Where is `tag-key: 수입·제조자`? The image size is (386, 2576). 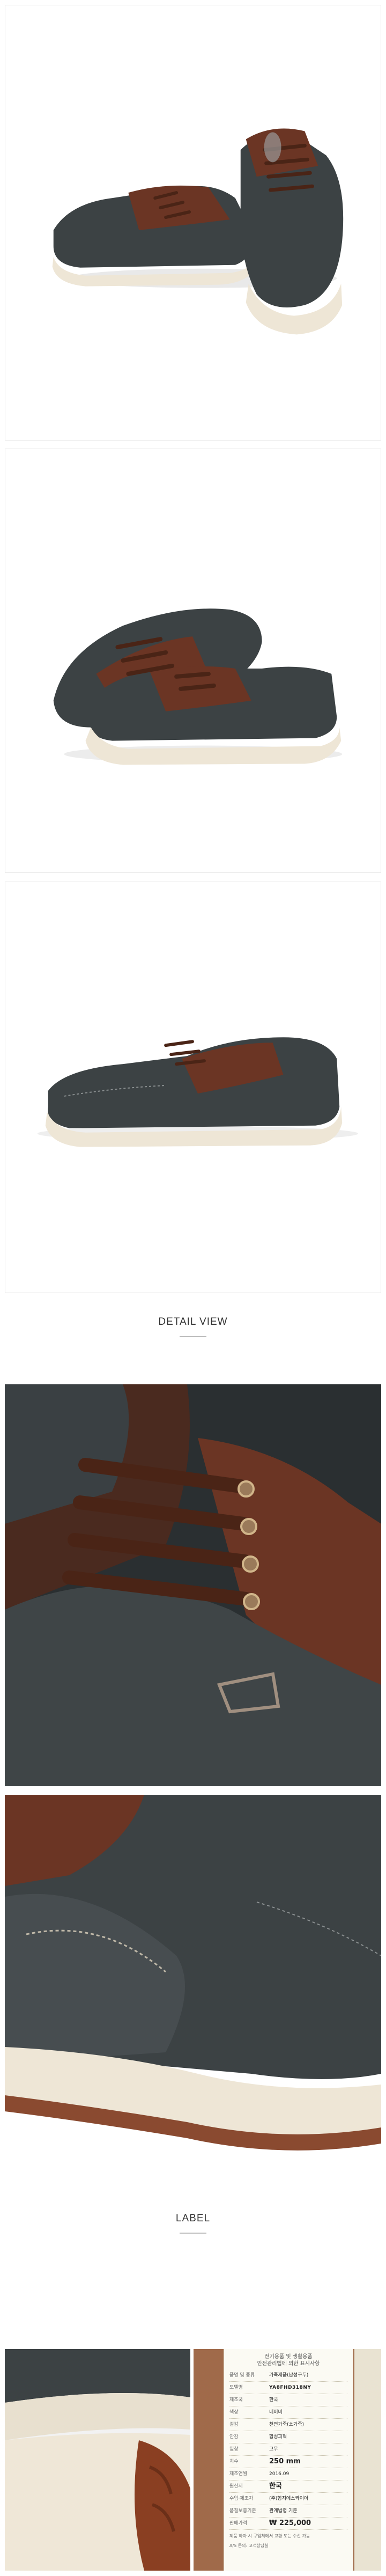 tag-key: 수입·제조자 is located at coordinates (241, 2498).